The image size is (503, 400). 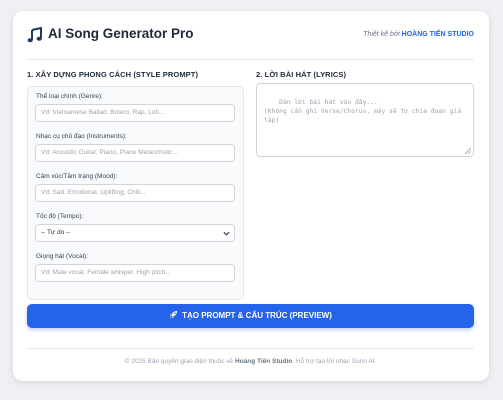 What do you see at coordinates (121, 33) in the screenshot?
I see `app-title: AI Song Generator Pro` at bounding box center [121, 33].